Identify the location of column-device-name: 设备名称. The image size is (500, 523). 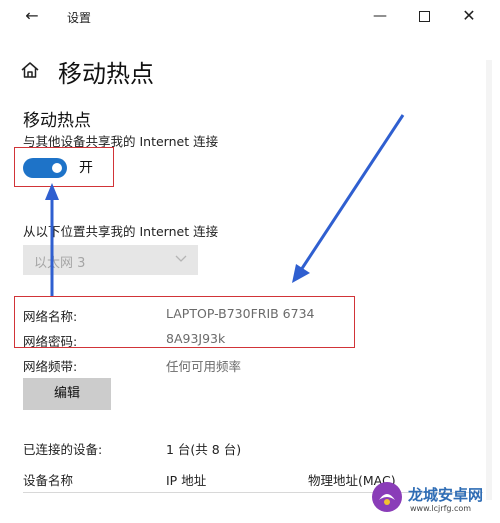
(48, 480).